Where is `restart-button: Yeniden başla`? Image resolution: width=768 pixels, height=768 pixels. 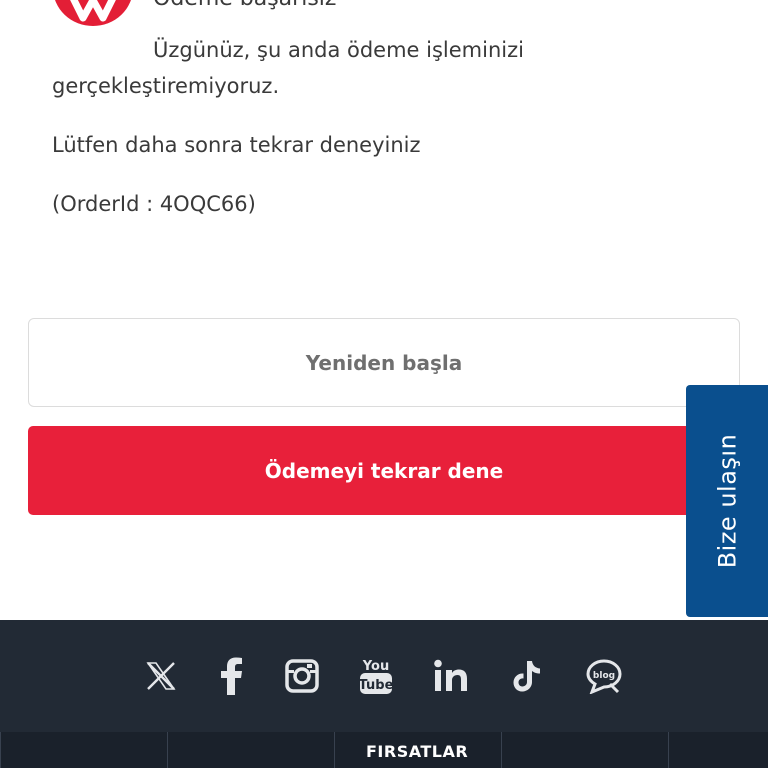 restart-button: Yeniden başla is located at coordinates (384, 362).